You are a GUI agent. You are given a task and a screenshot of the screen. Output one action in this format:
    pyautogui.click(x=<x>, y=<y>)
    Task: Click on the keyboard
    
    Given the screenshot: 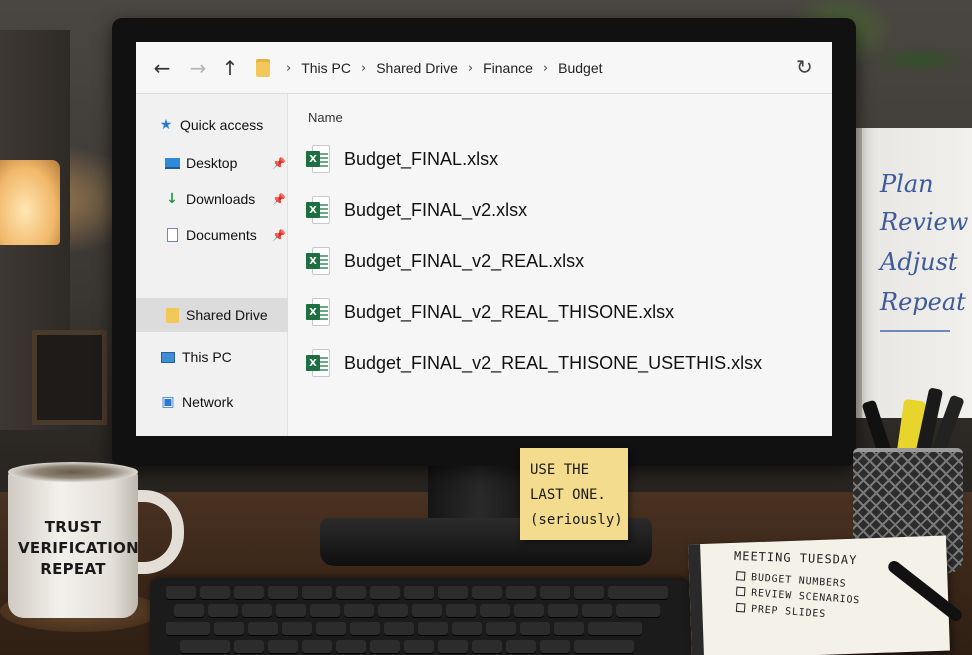 What is the action you would take?
    pyautogui.click(x=420, y=616)
    